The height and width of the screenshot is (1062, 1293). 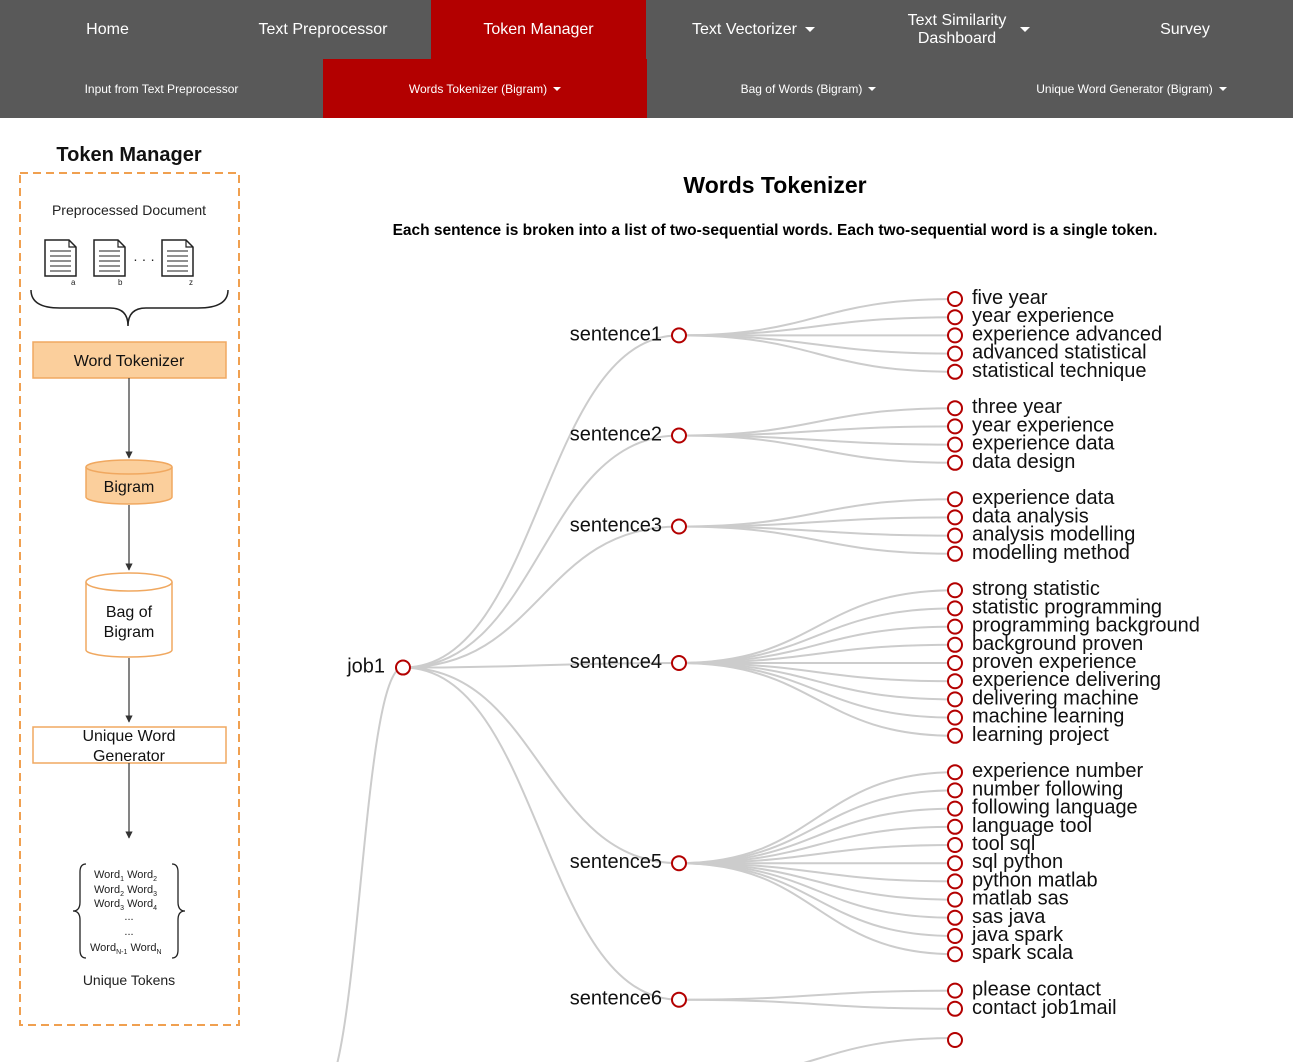 I want to click on token-label: learning project, so click(x=1040, y=735).